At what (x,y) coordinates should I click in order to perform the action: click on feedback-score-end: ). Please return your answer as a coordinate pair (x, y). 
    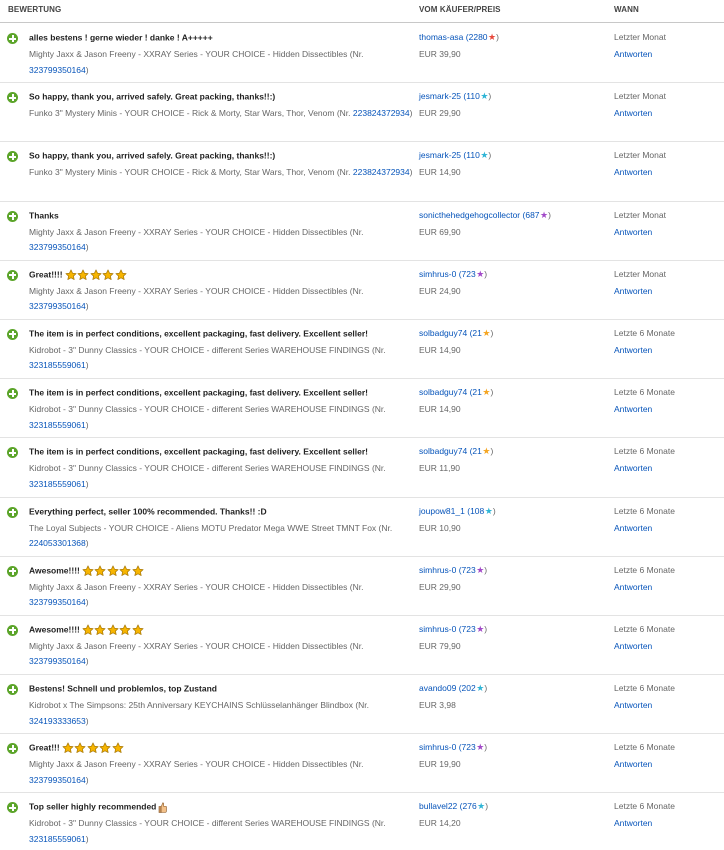
    Looking at the image, I should click on (497, 37).